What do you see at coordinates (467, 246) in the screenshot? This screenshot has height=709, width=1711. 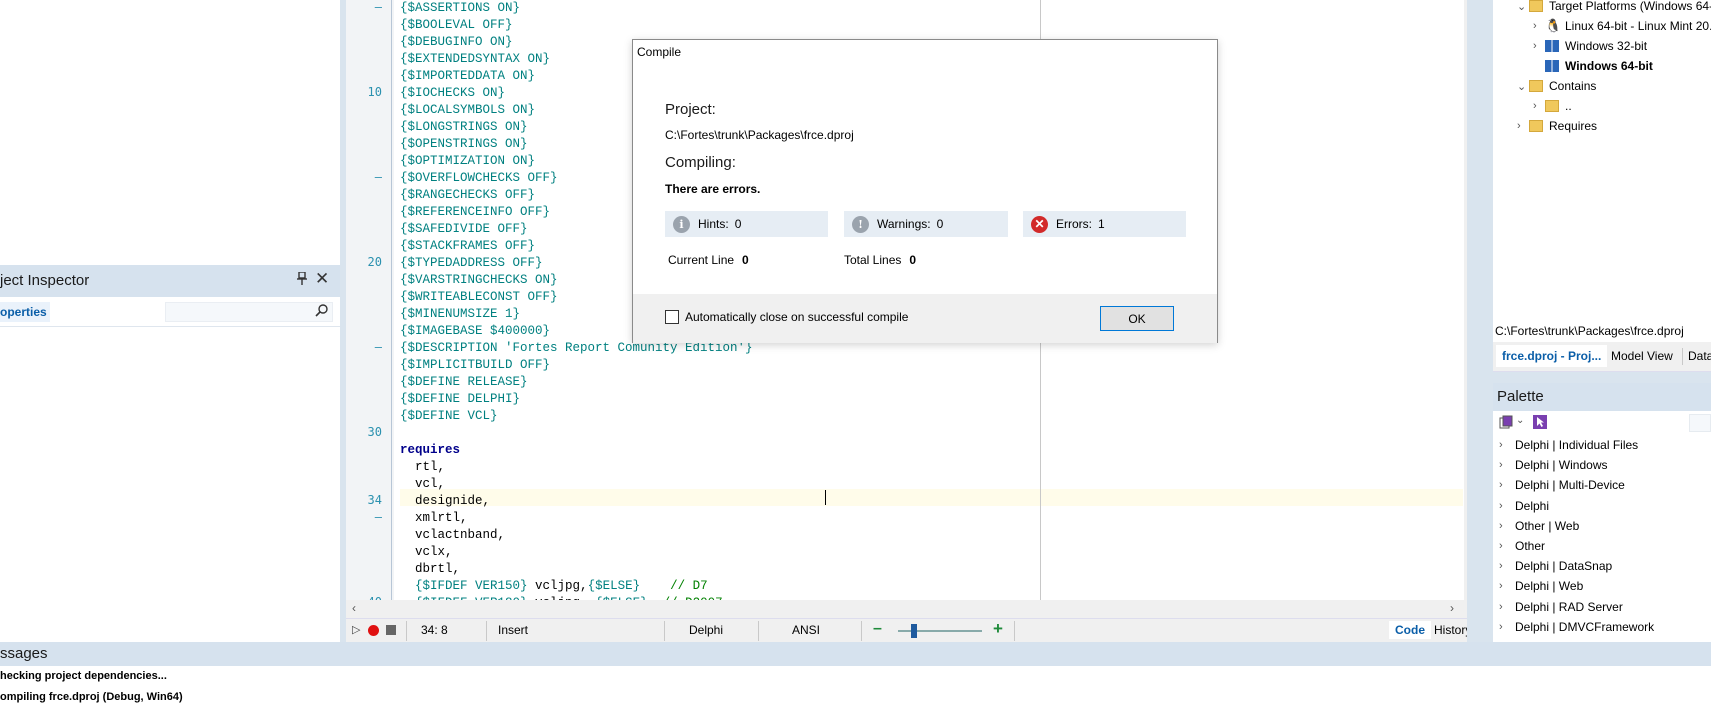 I see `code-line: {$STACKFRAMES OFF}` at bounding box center [467, 246].